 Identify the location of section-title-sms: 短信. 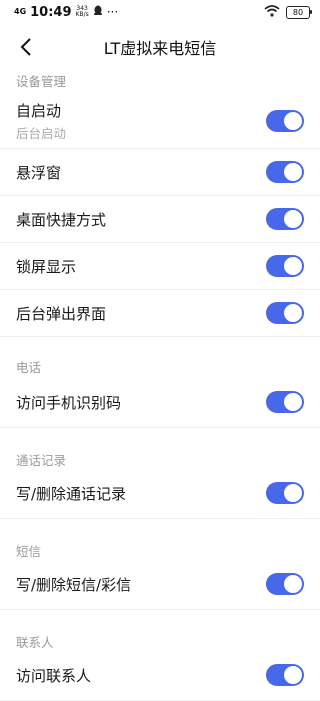
(29, 551).